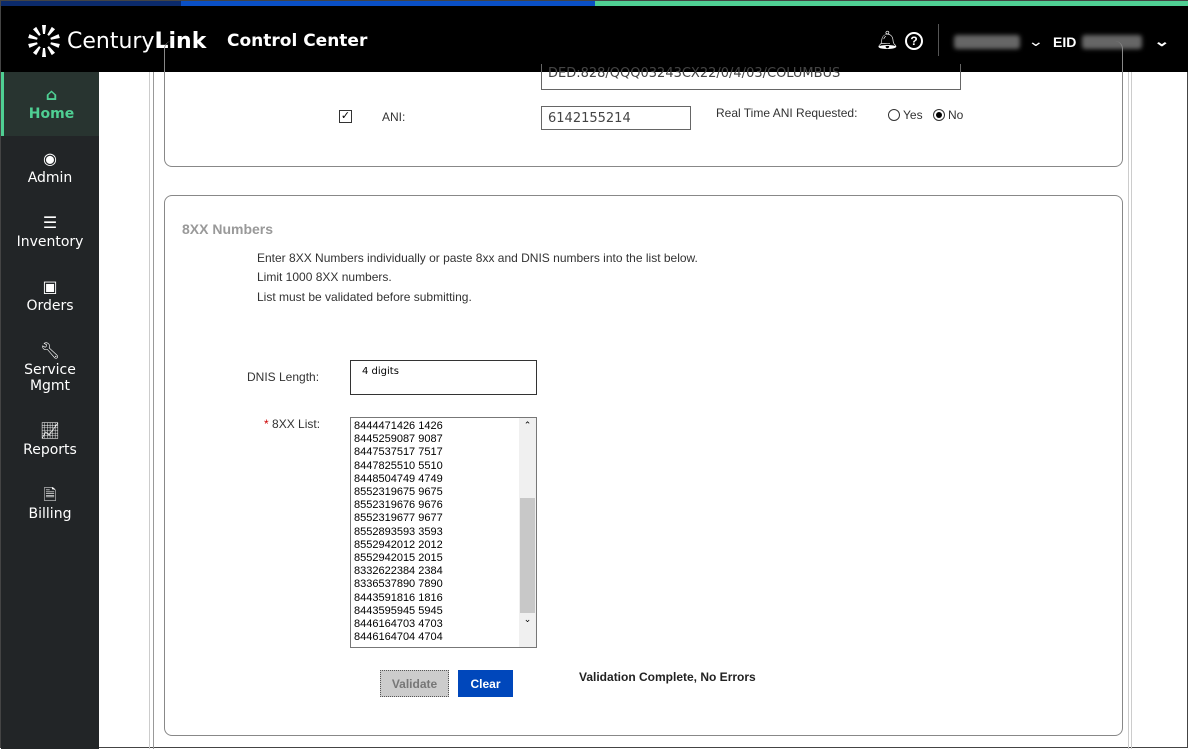  I want to click on scrollbar: ⌃ ⌄, so click(527, 532).